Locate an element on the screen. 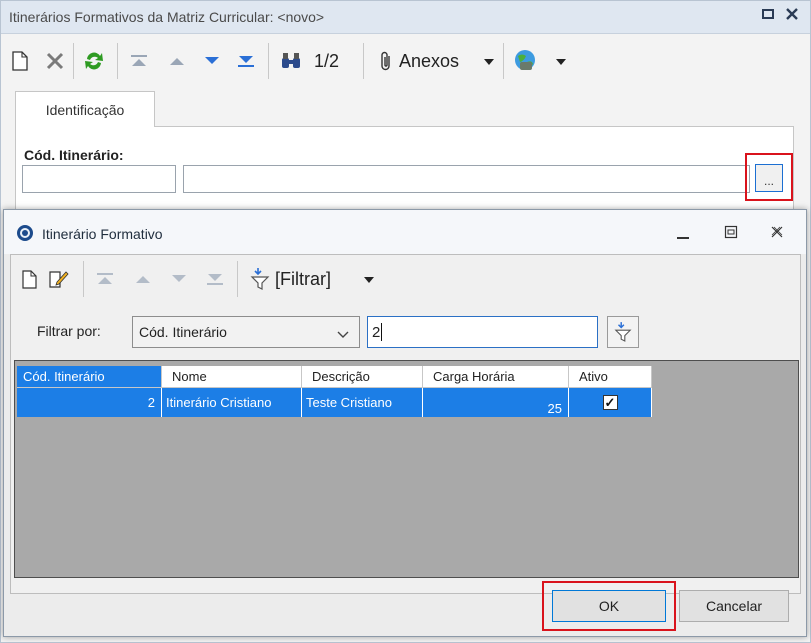 The height and width of the screenshot is (643, 811). filter-field-select: Cód. Itinerário is located at coordinates (246, 332).